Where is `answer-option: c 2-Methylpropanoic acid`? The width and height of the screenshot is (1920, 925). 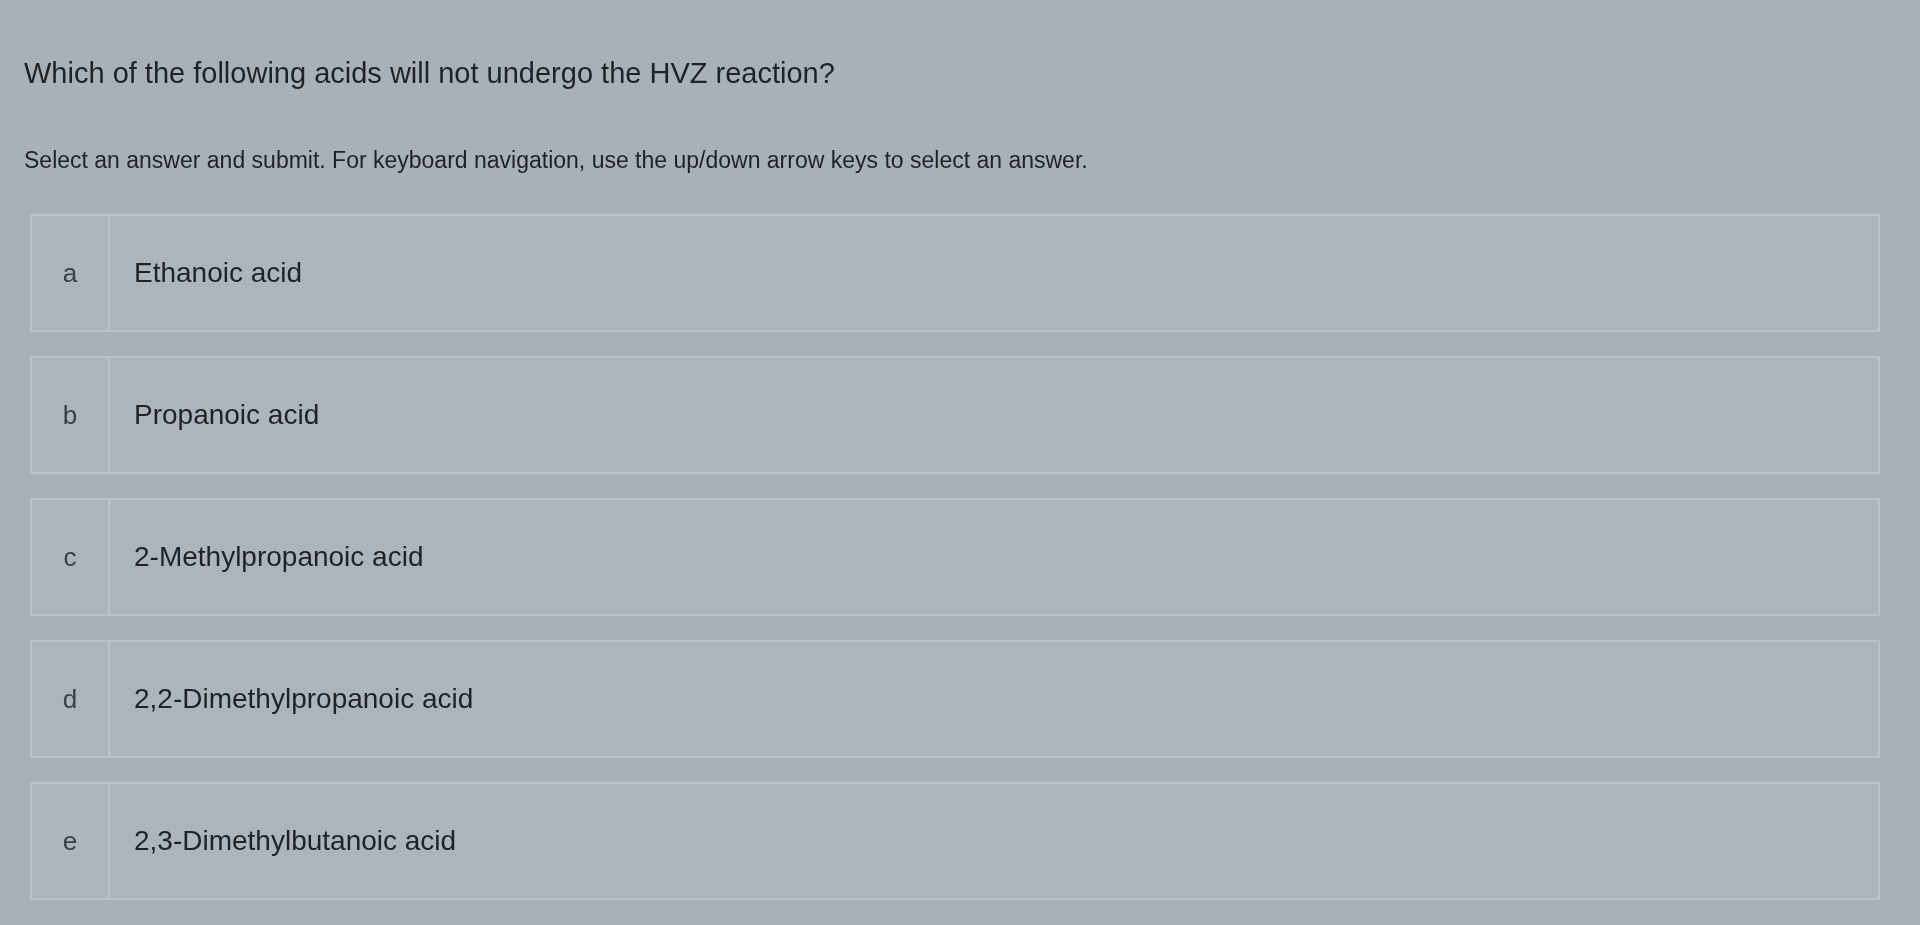
answer-option: c 2-Methylpropanoic acid is located at coordinates (955, 557).